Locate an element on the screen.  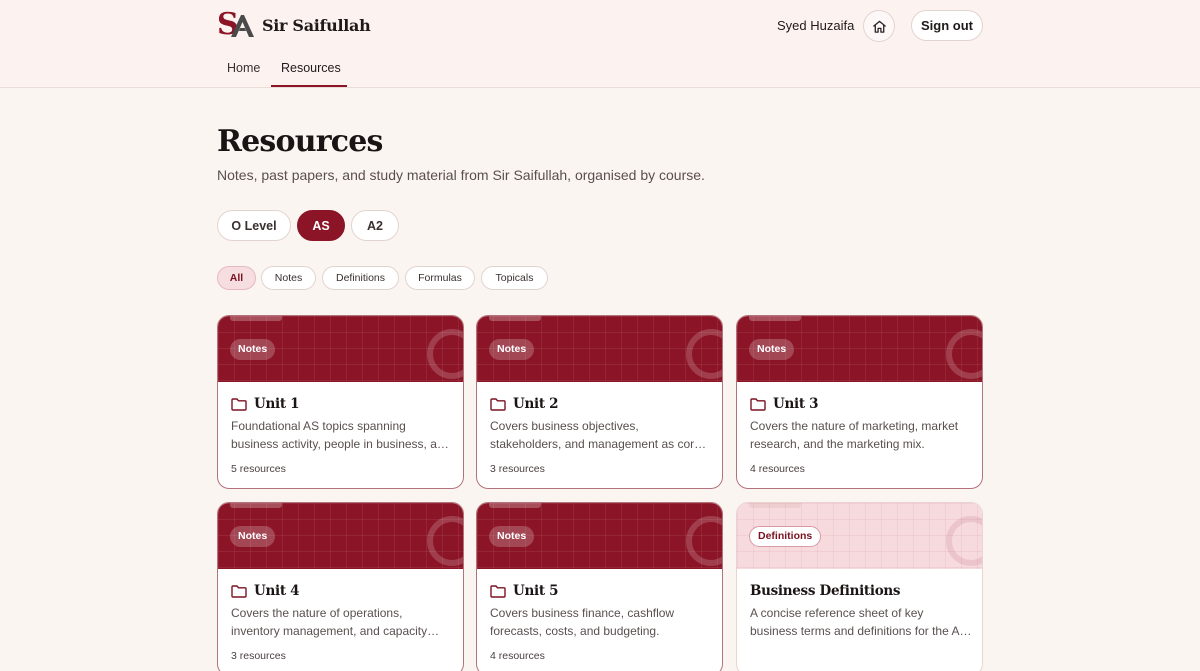
logo-a-mark-icon is located at coordinates (242, 26).